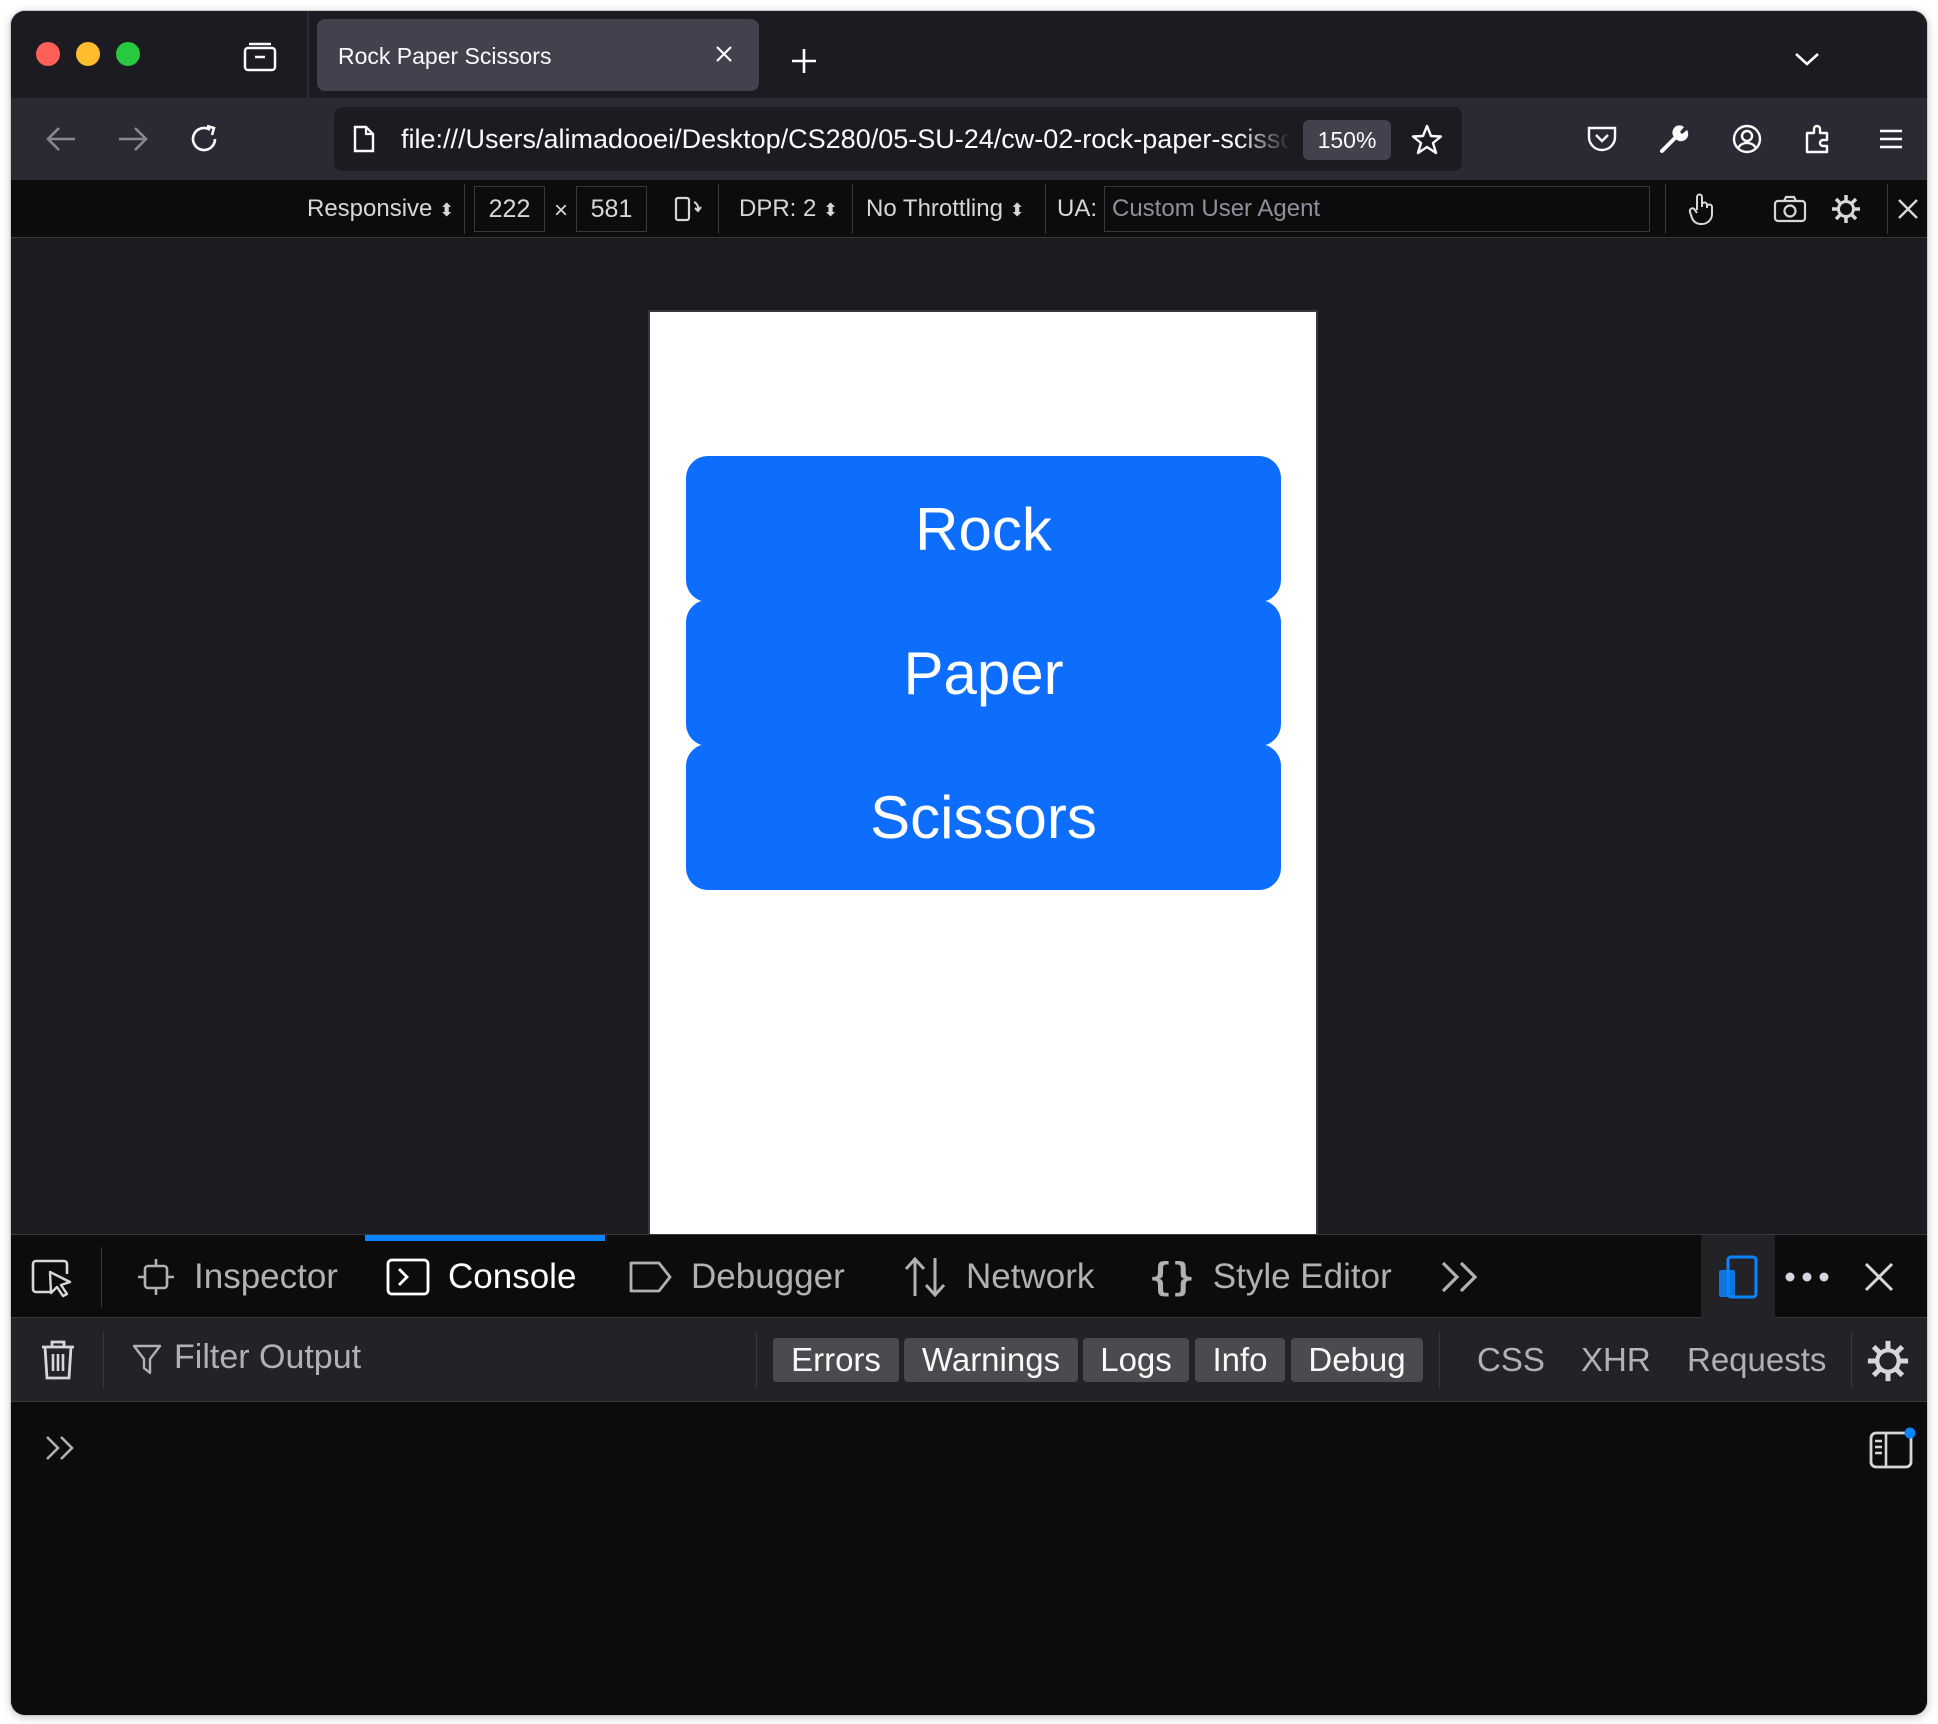  I want to click on throttling-label: No Throttling, so click(934, 208).